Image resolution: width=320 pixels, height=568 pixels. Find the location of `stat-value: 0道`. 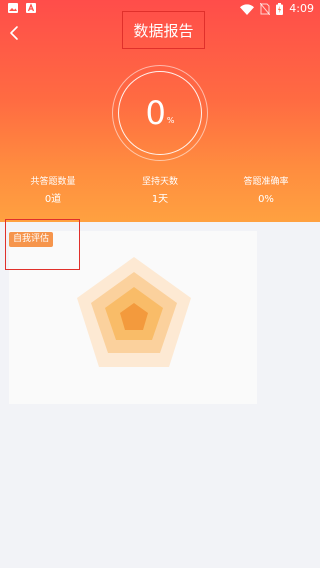

stat-value: 0道 is located at coordinates (53, 199).